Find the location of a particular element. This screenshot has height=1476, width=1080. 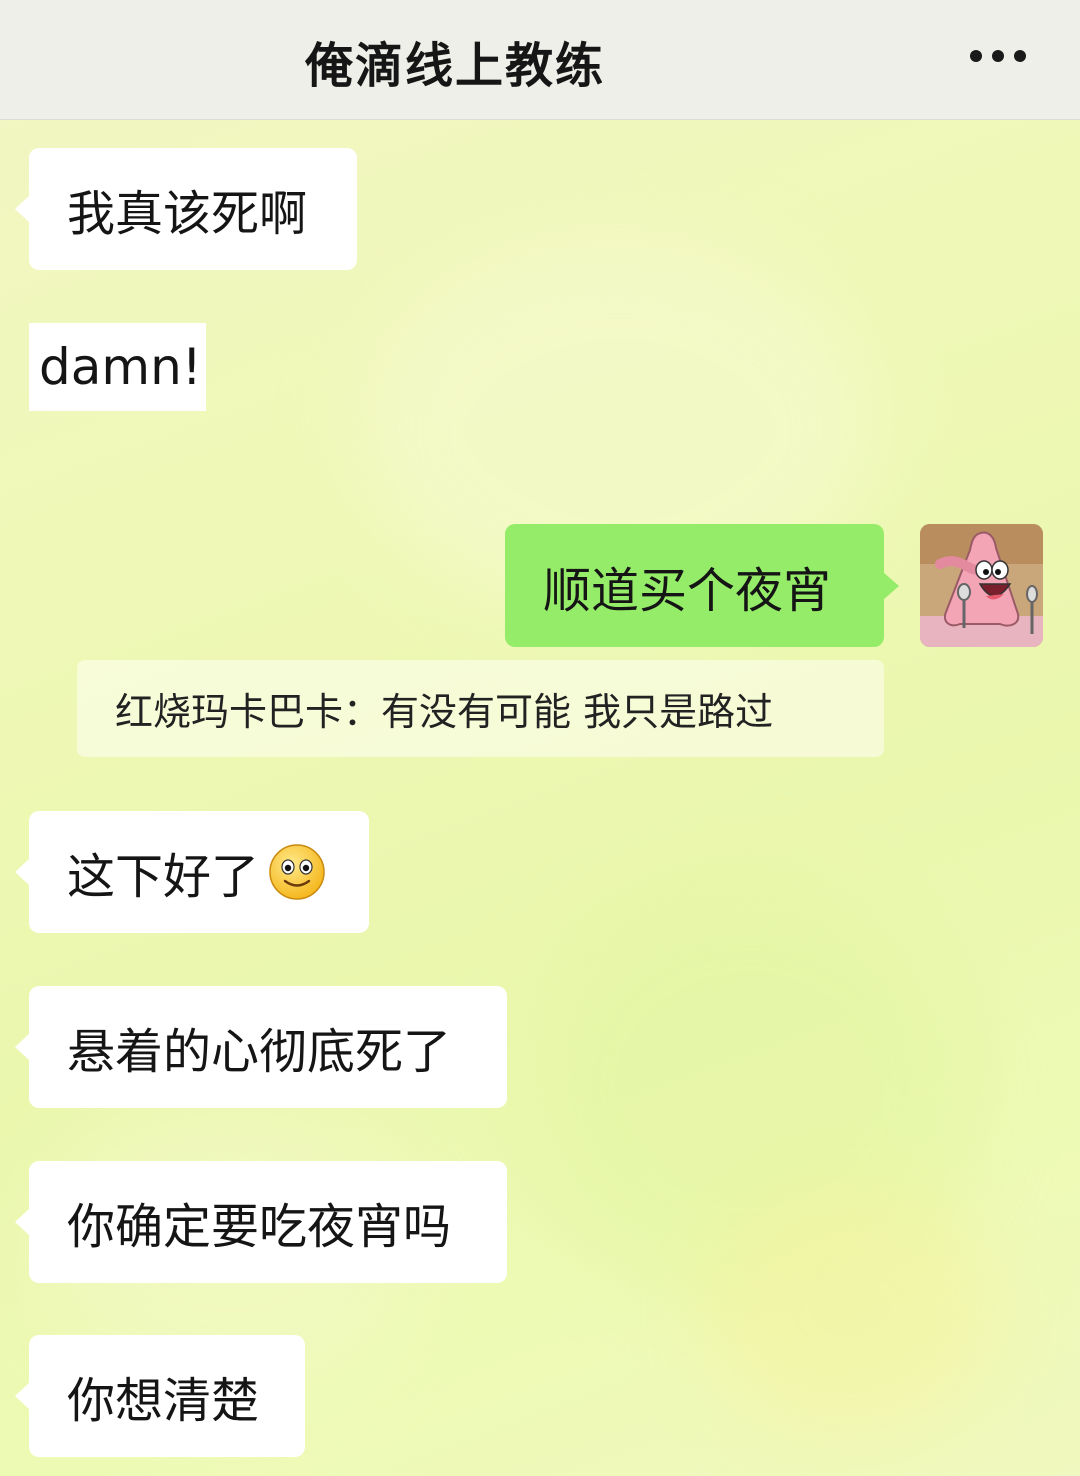

message-bubble: 这下好了 is located at coordinates (192, 872).